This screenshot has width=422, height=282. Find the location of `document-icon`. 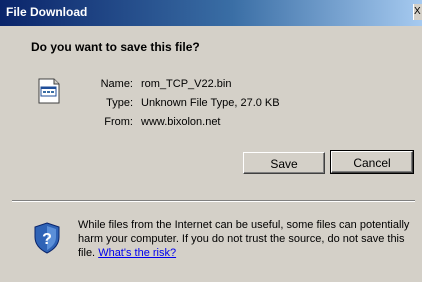

document-icon is located at coordinates (49, 91).